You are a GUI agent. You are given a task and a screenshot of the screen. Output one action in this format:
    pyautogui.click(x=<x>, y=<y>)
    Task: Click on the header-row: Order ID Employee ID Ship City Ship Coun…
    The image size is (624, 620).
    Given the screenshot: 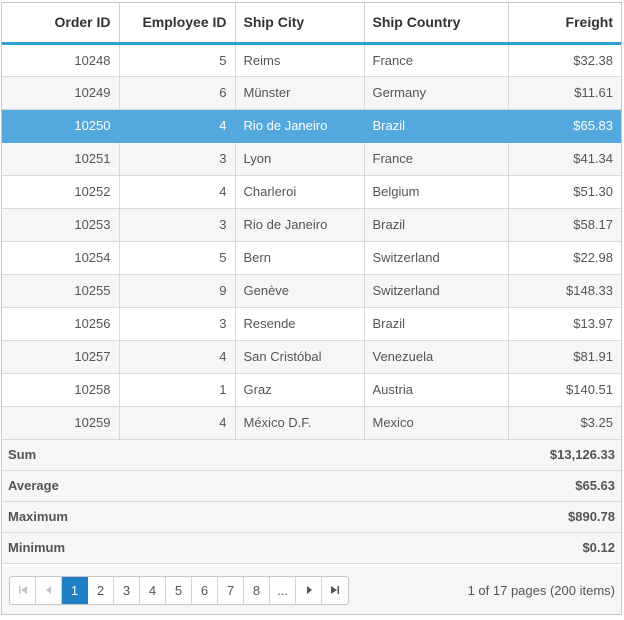 What is the action you would take?
    pyautogui.click(x=311, y=24)
    